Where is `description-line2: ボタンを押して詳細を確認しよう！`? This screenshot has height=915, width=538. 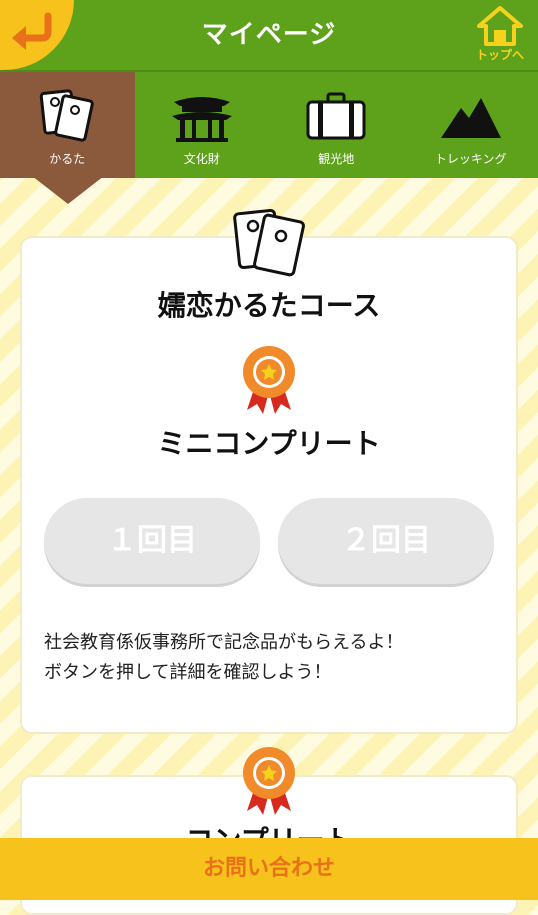 description-line2: ボタンを押して詳細を確認しよう！ is located at coordinates (269, 673).